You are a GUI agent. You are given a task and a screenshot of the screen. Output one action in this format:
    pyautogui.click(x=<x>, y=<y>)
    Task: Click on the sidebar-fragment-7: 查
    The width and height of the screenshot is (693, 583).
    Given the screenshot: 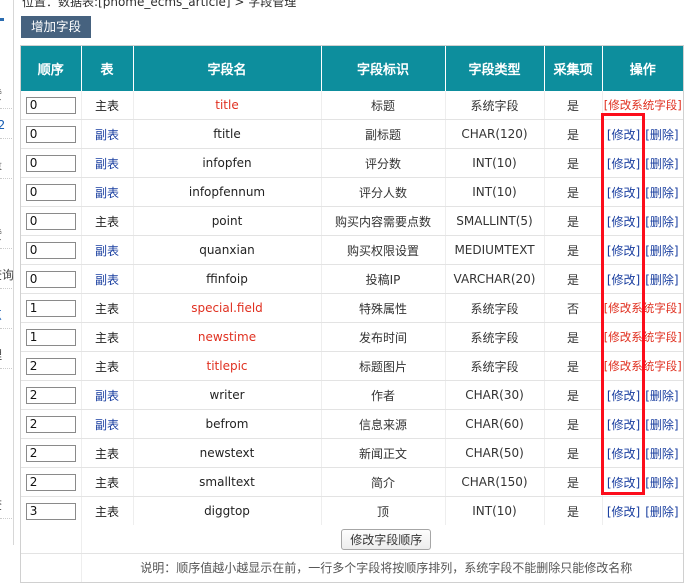 What is the action you would take?
    pyautogui.click(x=7, y=505)
    